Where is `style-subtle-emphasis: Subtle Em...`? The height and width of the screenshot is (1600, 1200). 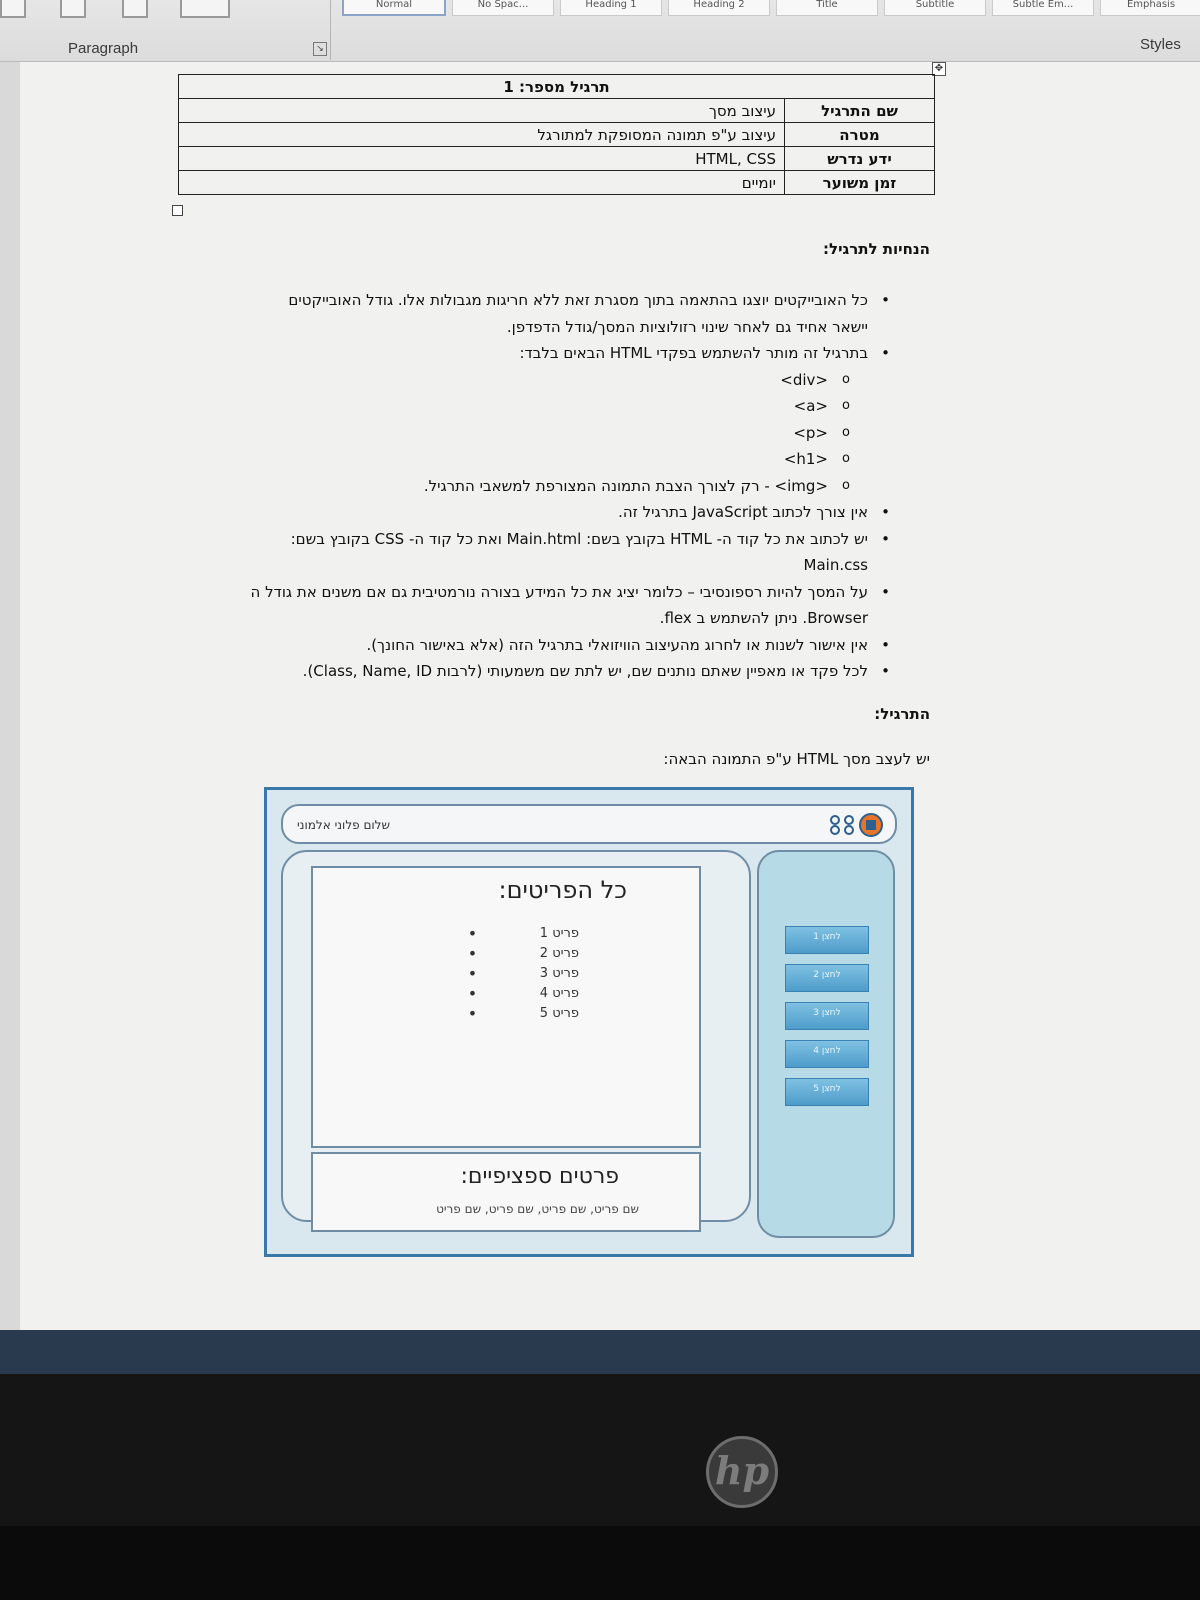
style-subtle-emphasis: Subtle Em... is located at coordinates (1043, 8).